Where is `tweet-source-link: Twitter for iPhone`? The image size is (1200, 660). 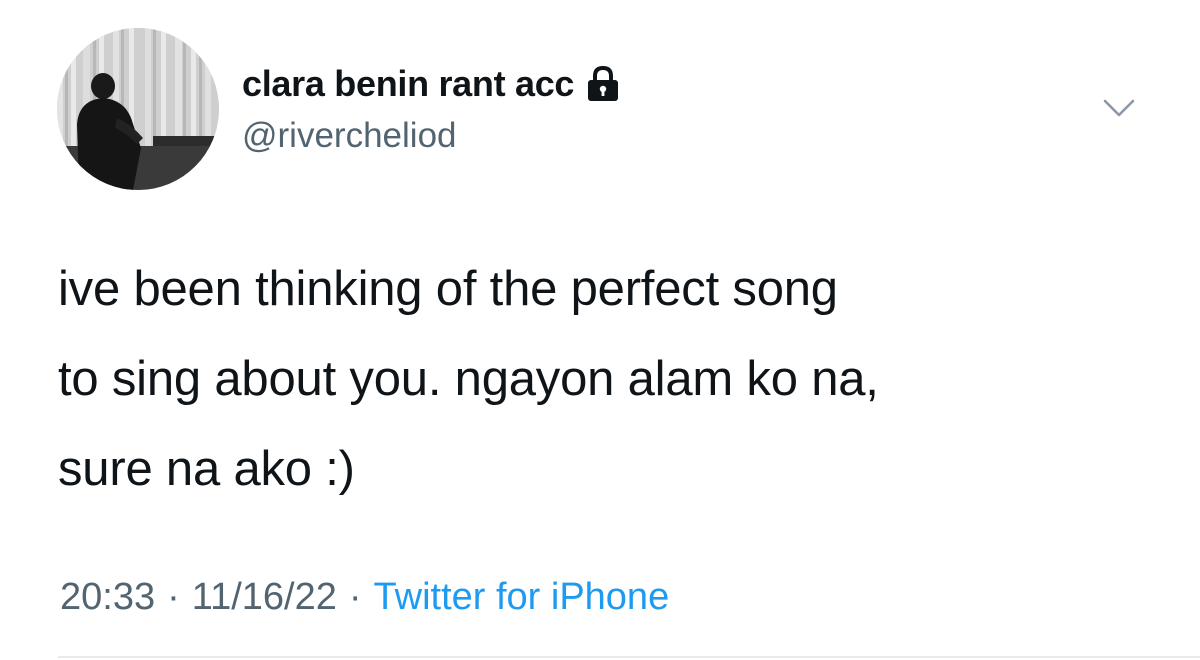 tweet-source-link: Twitter for iPhone is located at coordinates (522, 597).